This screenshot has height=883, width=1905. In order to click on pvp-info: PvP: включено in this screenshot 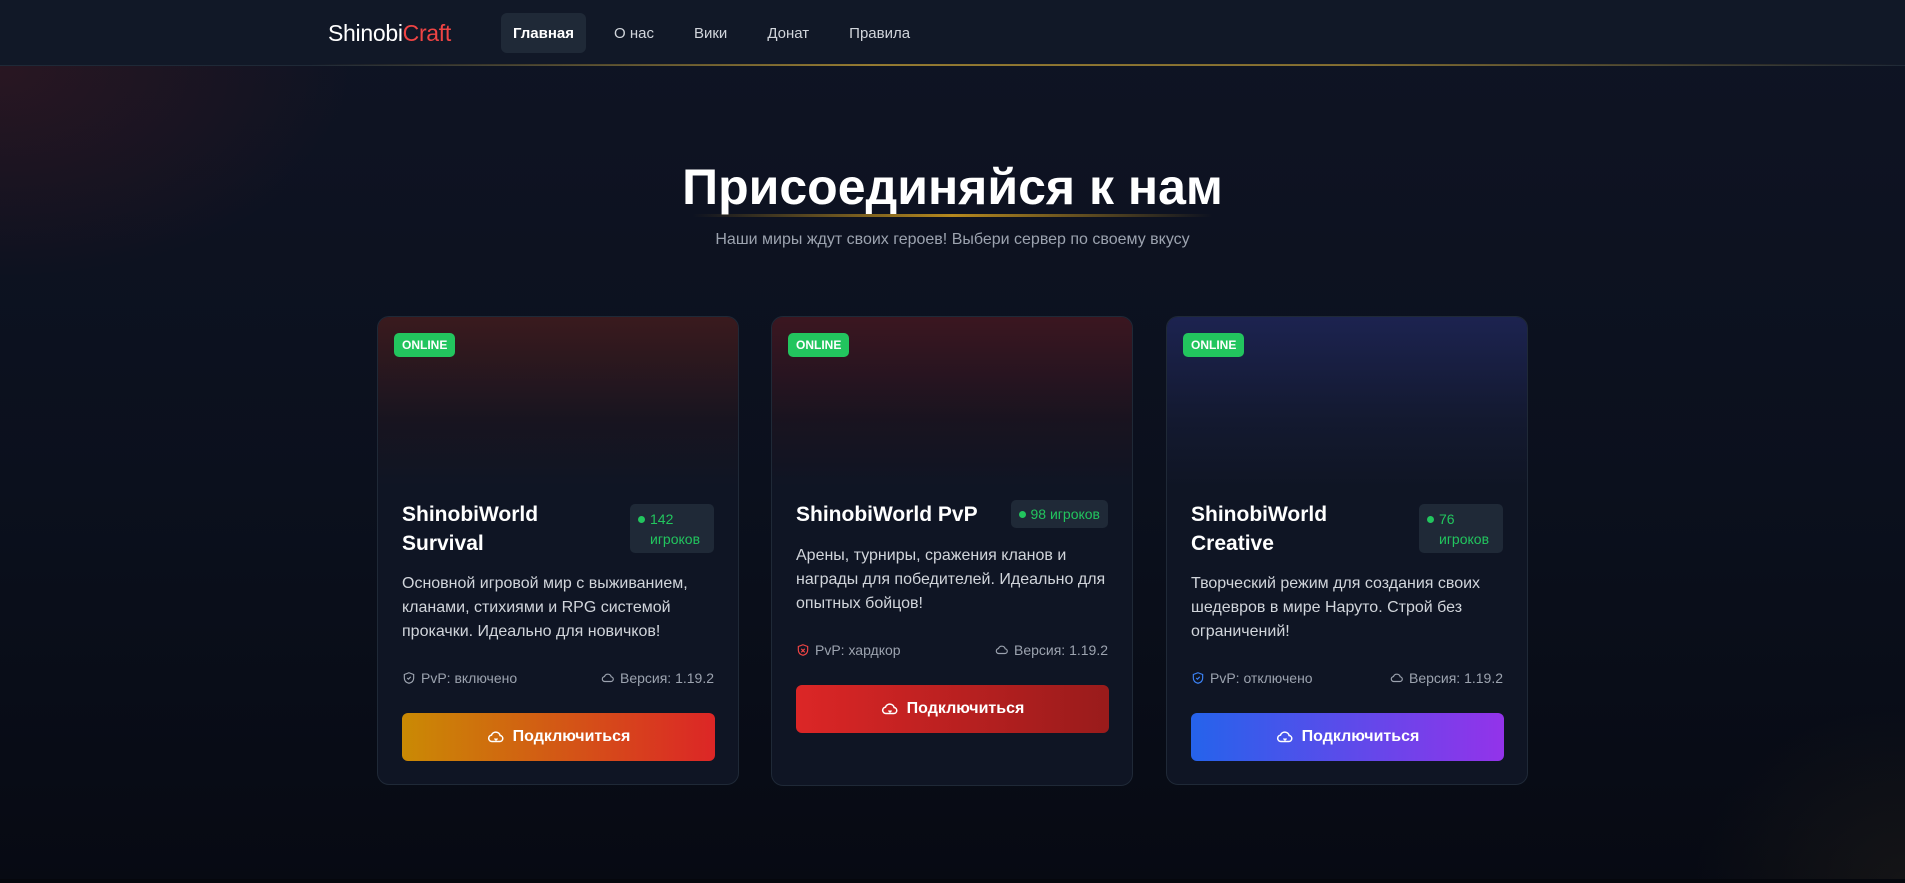, I will do `click(459, 678)`.